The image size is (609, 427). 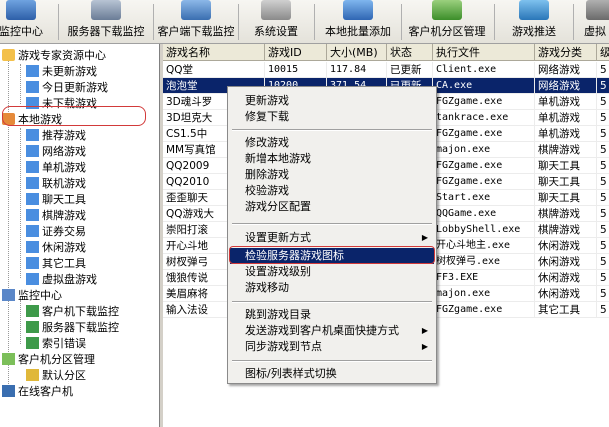 What do you see at coordinates (332, 315) in the screenshot?
I see `menu-item-goto-directory: 跳到游戏目录` at bounding box center [332, 315].